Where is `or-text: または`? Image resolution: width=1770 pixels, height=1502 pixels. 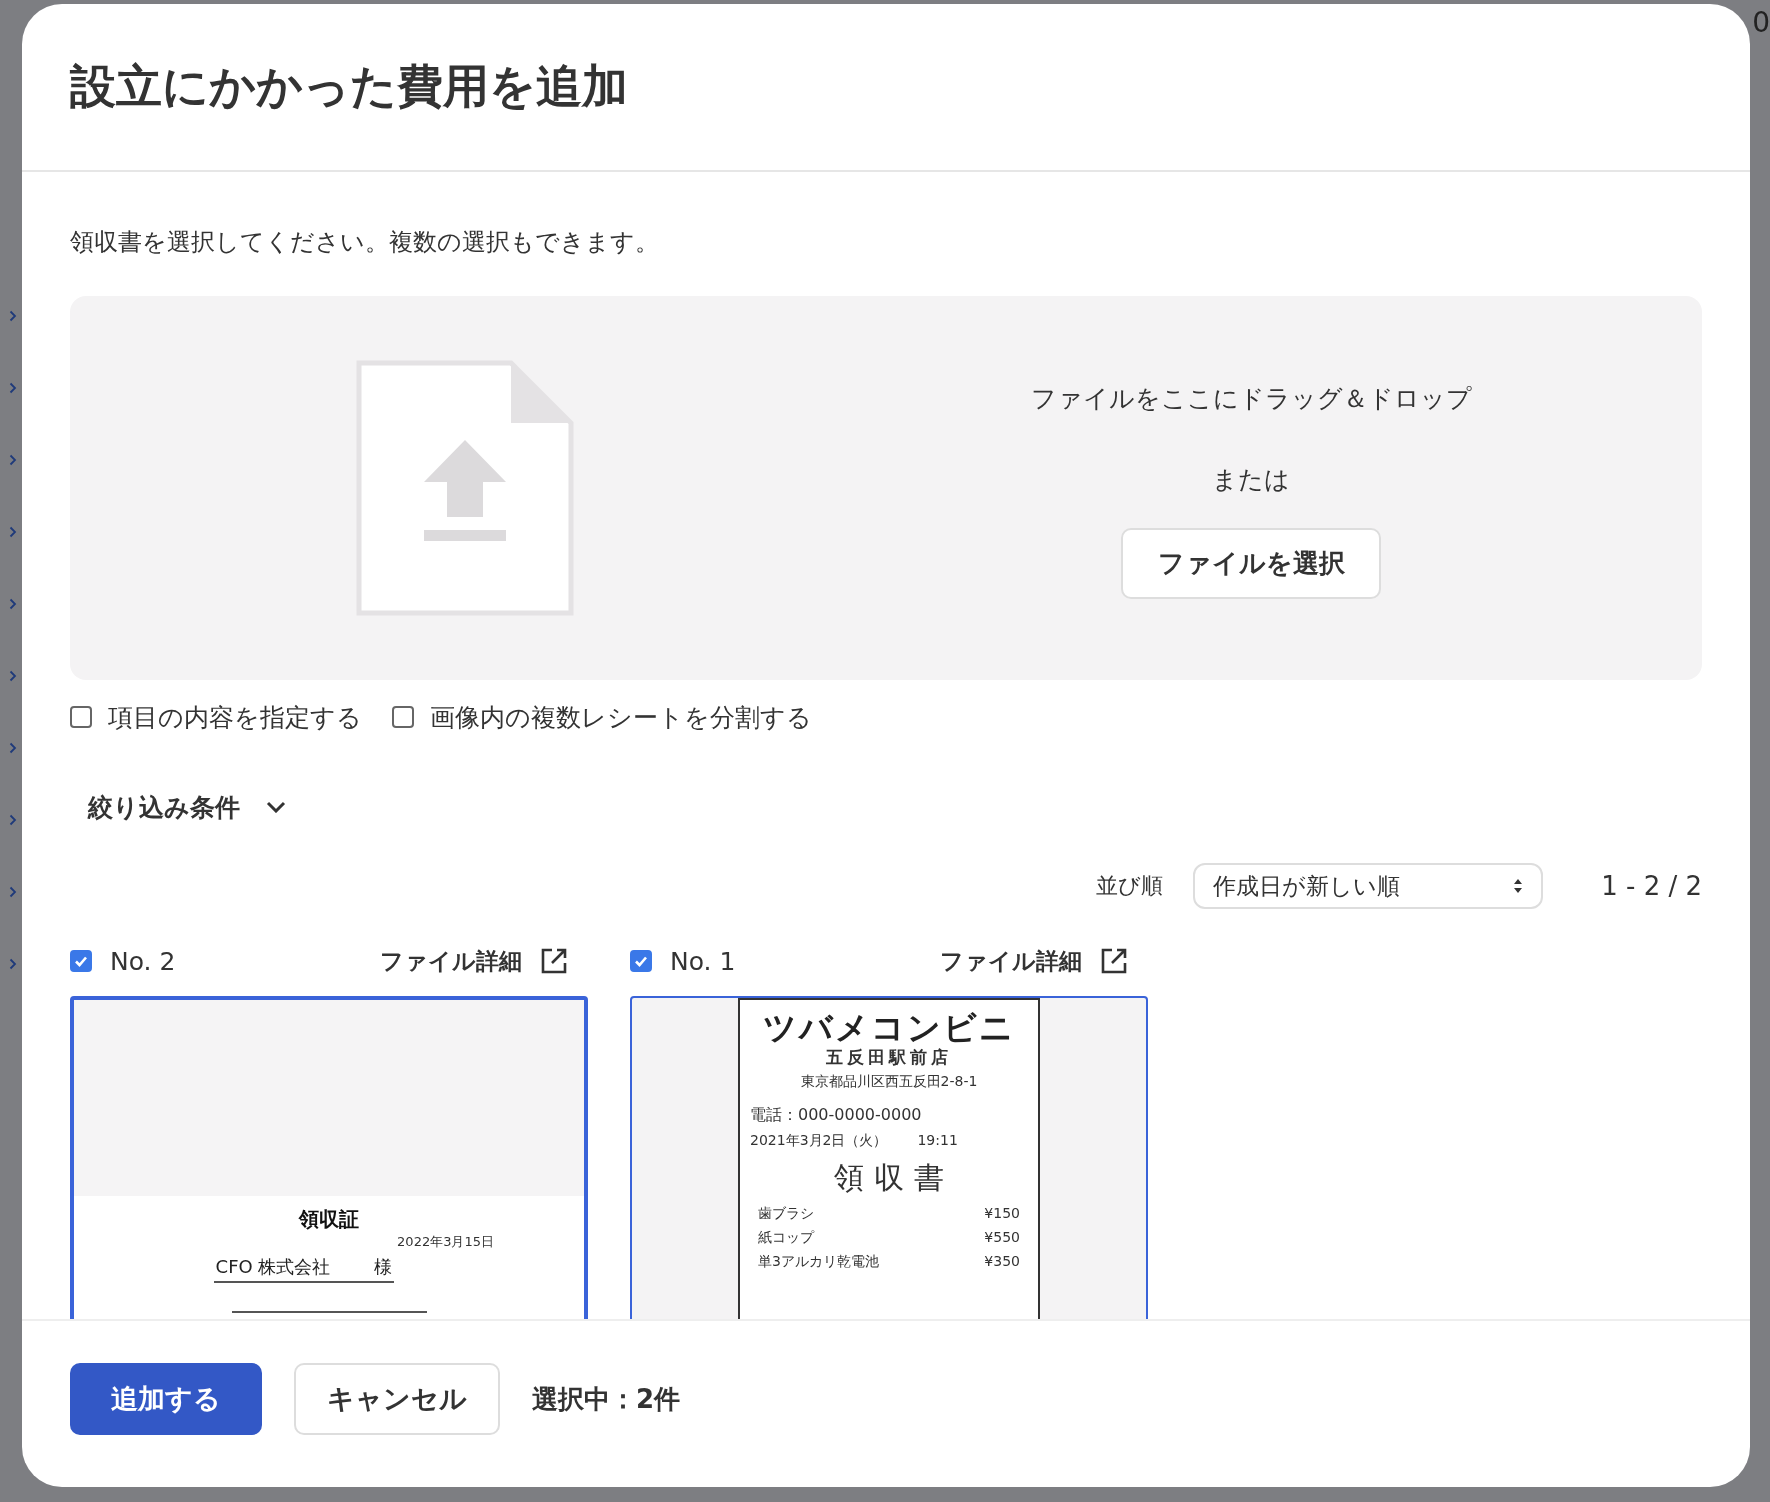
or-text: または is located at coordinates (1251, 480).